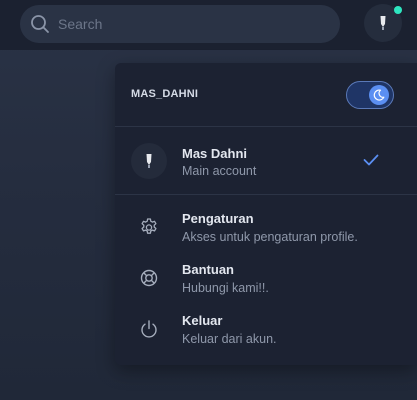  Describe the element at coordinates (202, 320) in the screenshot. I see `menu-item-title: Keluar` at that location.